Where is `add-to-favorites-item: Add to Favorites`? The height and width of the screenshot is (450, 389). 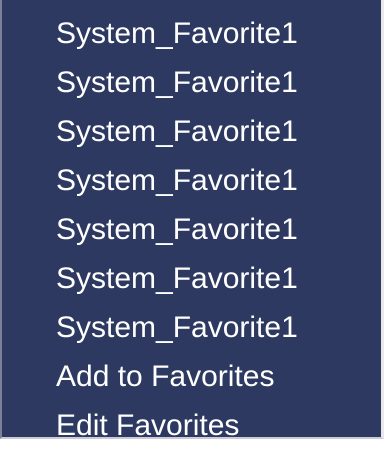 add-to-favorites-item: Add to Favorites is located at coordinates (177, 376).